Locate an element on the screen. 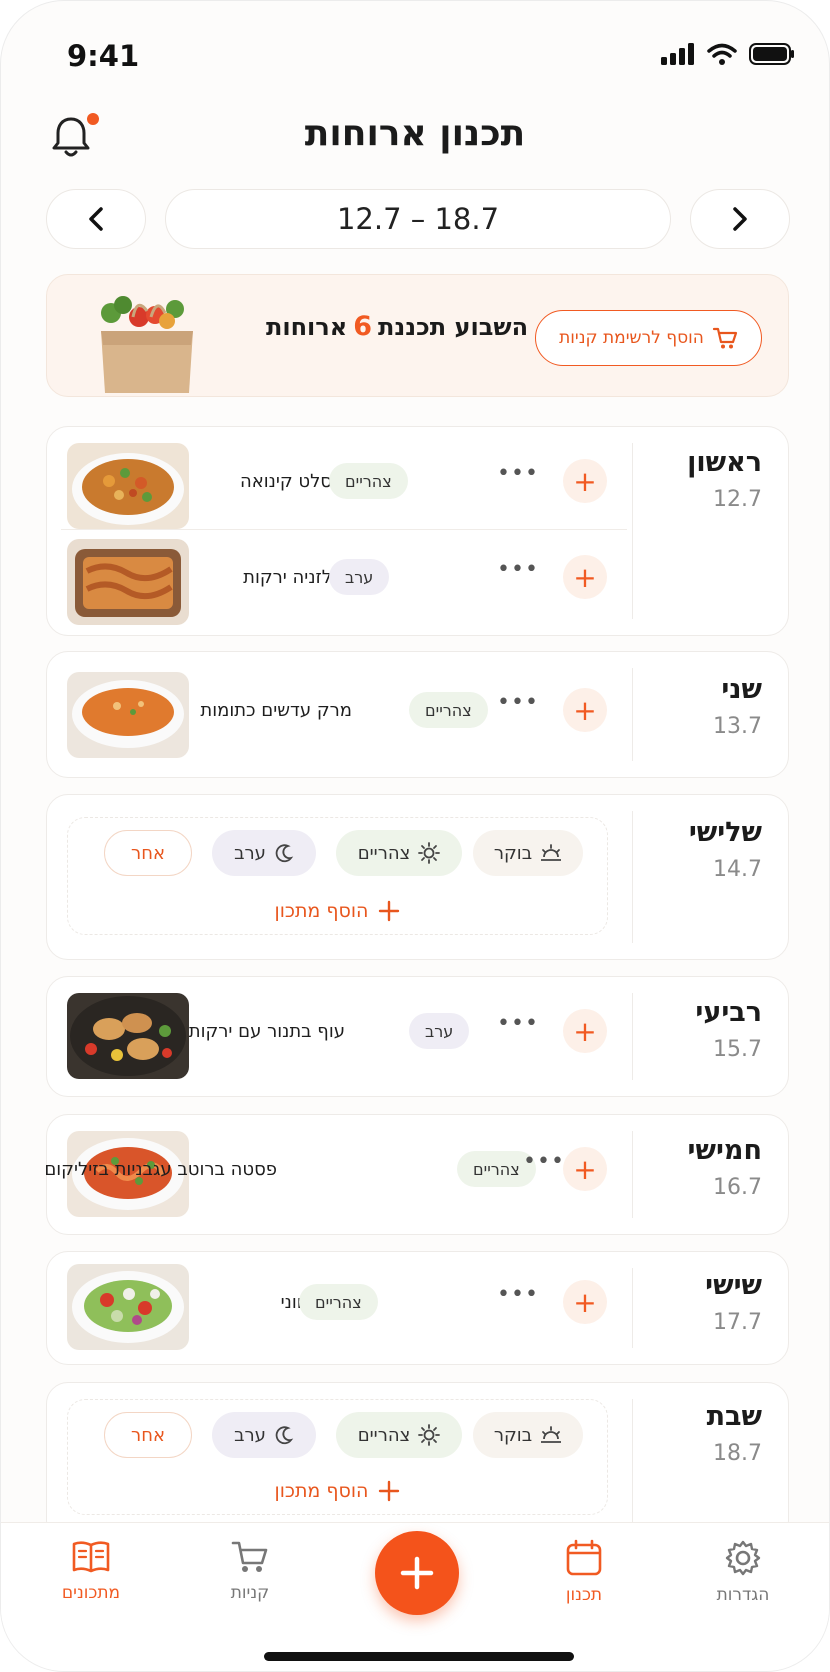 The width and height of the screenshot is (830, 1672). add-button is located at coordinates (417, 1573).